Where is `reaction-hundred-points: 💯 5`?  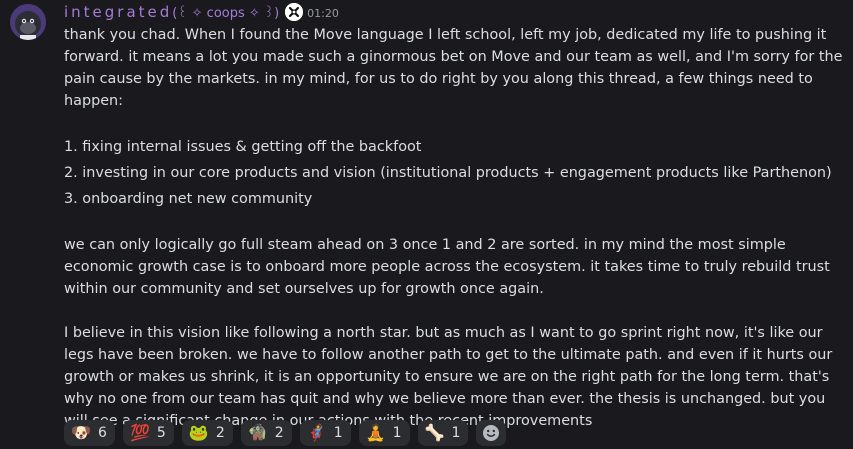 reaction-hundred-points: 💯 5 is located at coordinates (148, 433).